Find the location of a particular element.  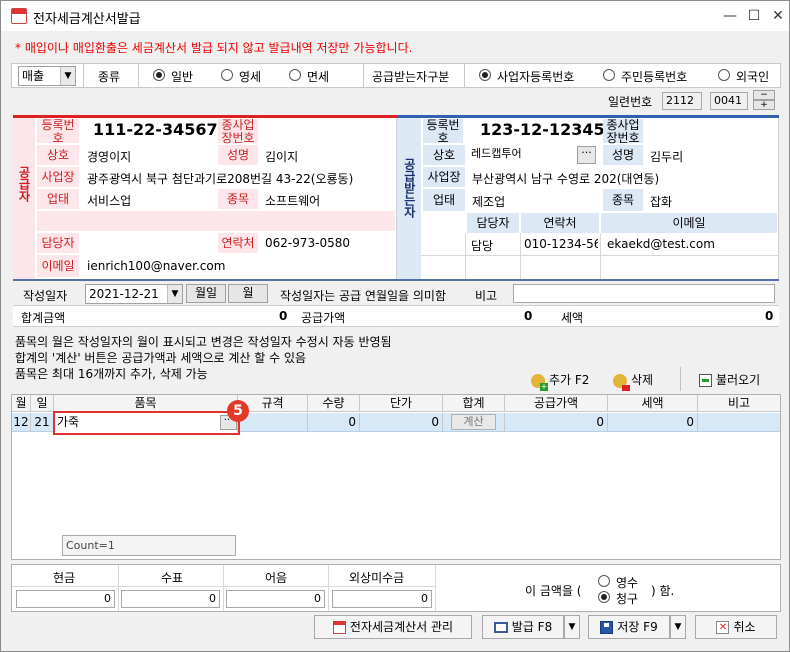

month-button: 월 is located at coordinates (248, 293).